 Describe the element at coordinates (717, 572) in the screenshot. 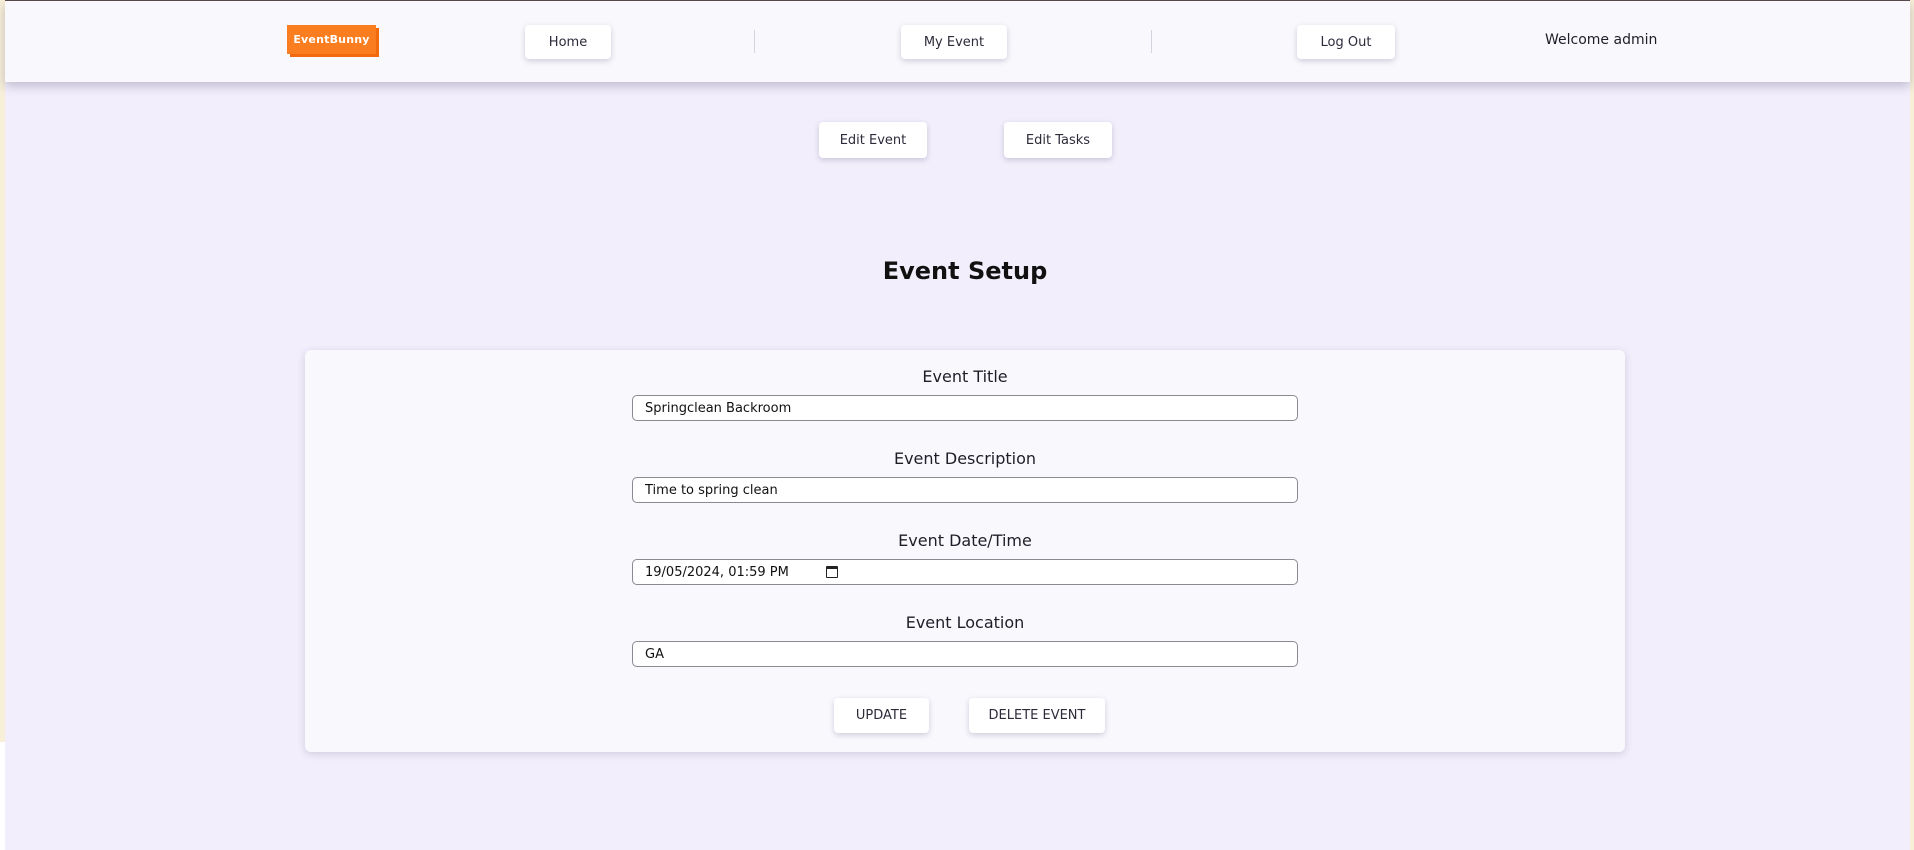

I see `event-datetime-value: 19/05/2024, 01:59 PM` at that location.